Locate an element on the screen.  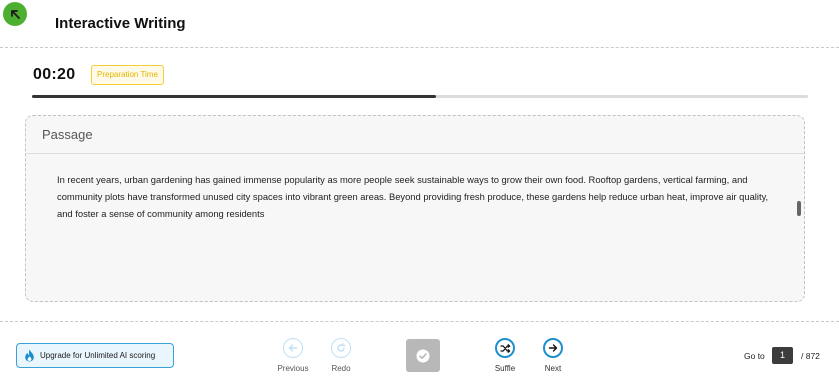
upgrade-label: Upgrade for Unlimited AI scoring is located at coordinates (98, 355).